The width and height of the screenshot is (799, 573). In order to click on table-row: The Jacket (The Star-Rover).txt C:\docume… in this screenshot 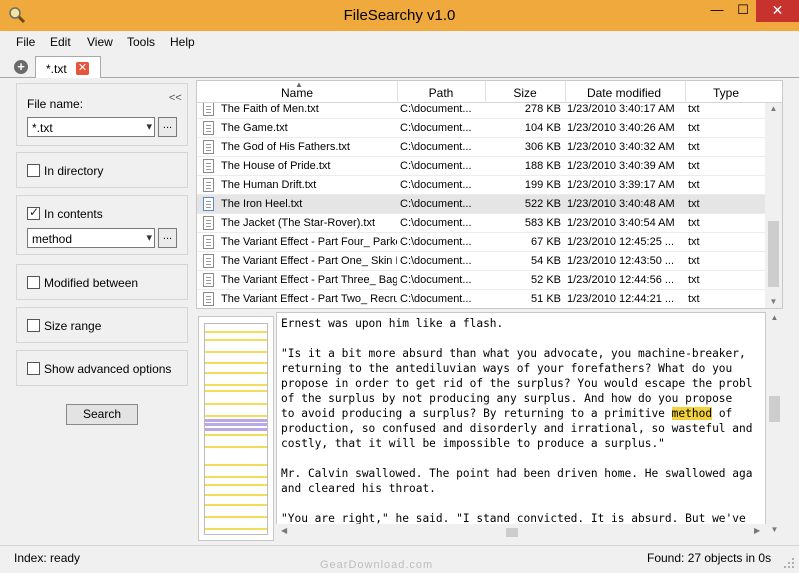, I will do `click(482, 223)`.